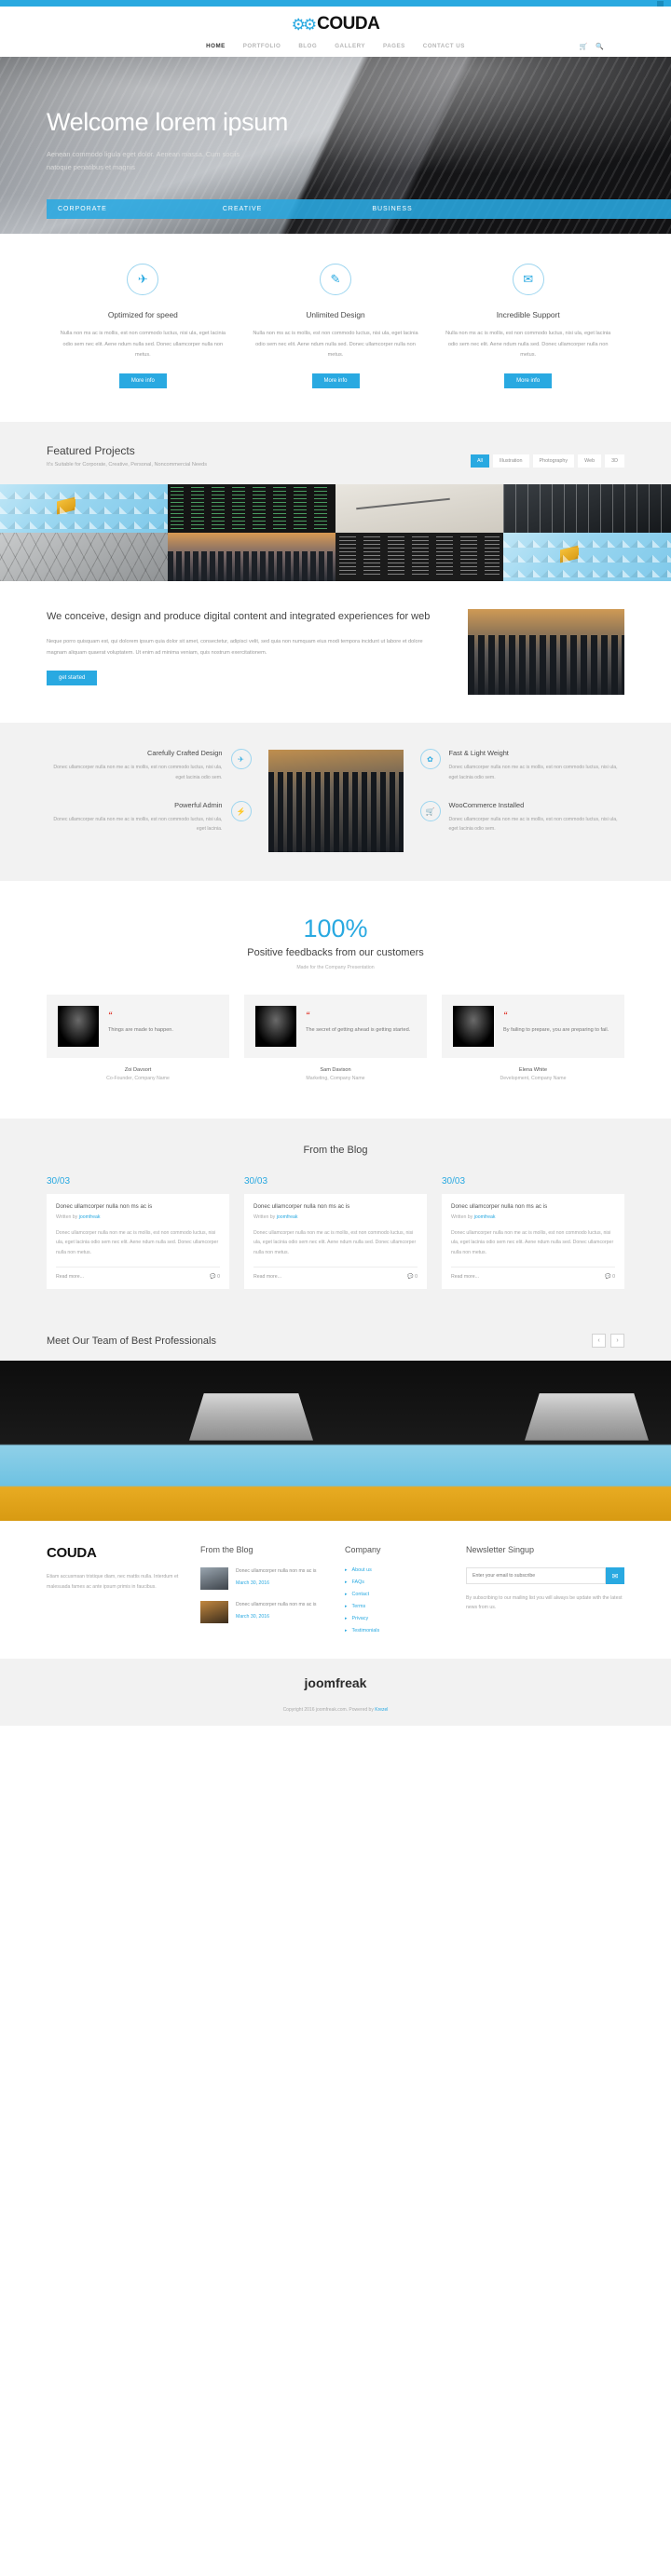 The width and height of the screenshot is (671, 2576). Describe the element at coordinates (307, 46) in the screenshot. I see `nav-item-blog: BLOG` at that location.